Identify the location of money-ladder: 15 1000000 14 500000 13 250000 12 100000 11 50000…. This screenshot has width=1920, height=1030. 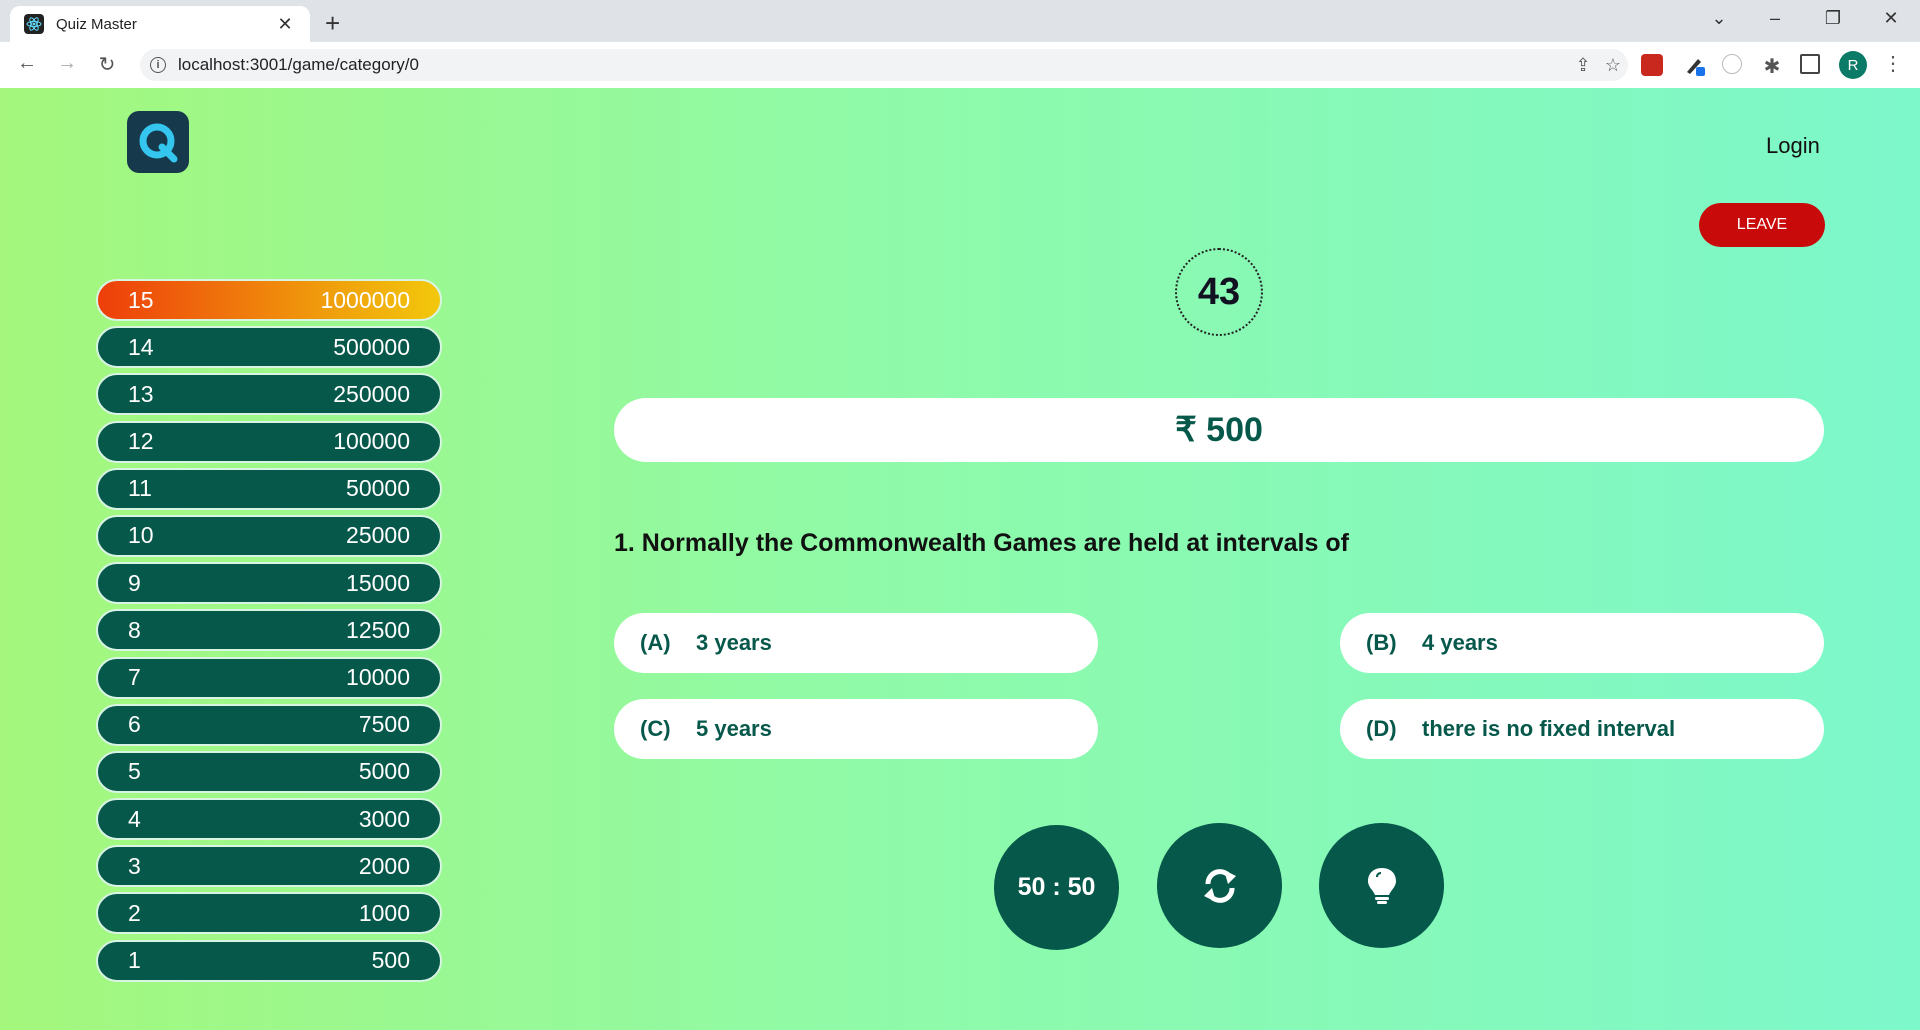
(269, 633).